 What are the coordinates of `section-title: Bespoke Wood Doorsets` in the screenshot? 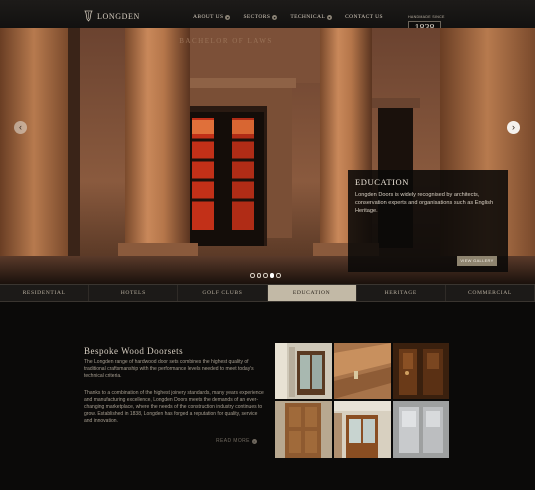 It's located at (134, 351).